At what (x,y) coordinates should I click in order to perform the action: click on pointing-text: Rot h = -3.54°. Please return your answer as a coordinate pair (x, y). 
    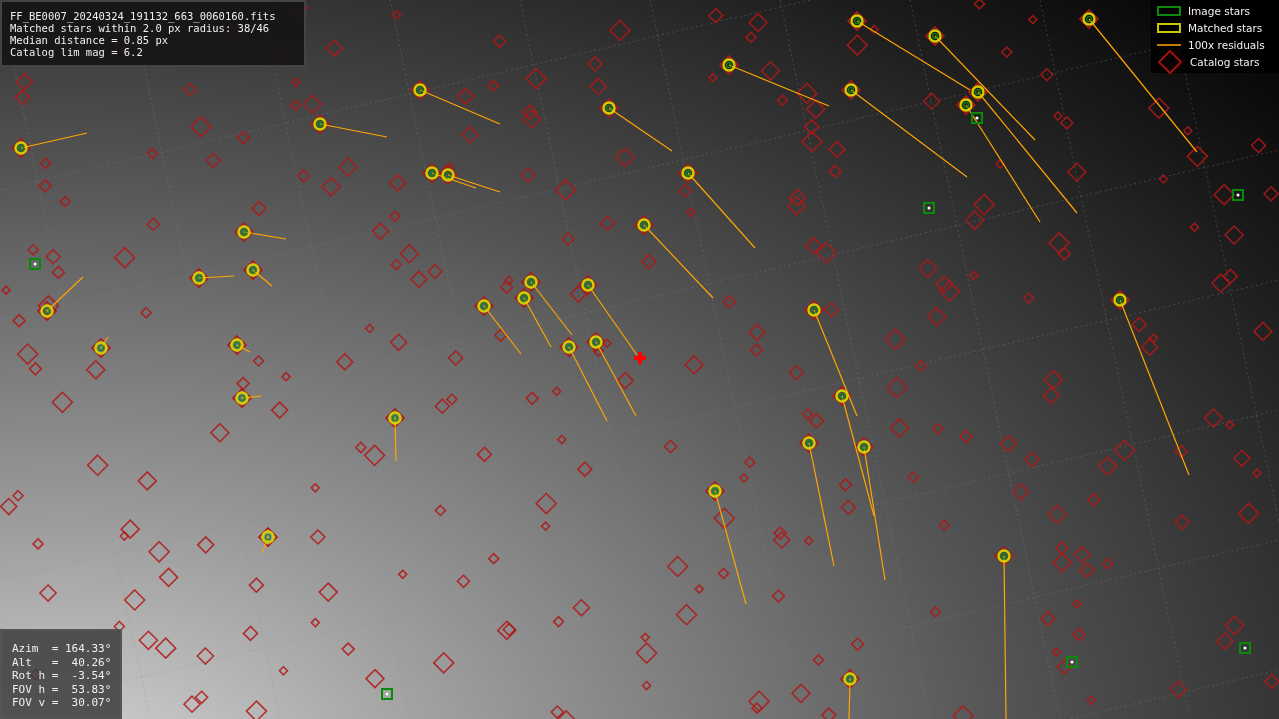
    Looking at the image, I should click on (61, 676).